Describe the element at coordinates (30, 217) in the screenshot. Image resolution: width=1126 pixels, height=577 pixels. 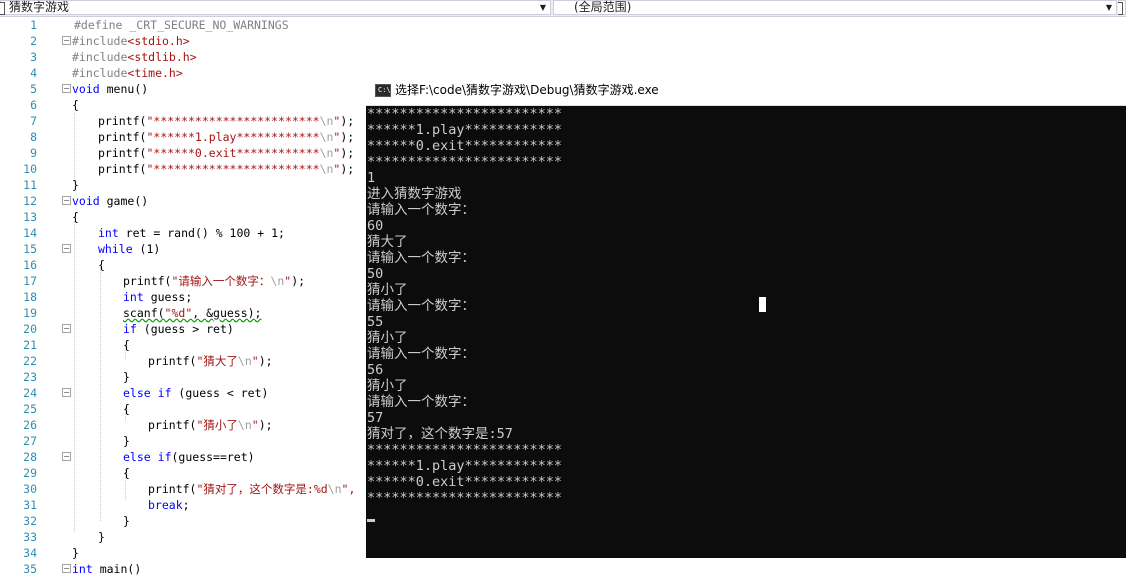
I see `line-number: 13` at that location.